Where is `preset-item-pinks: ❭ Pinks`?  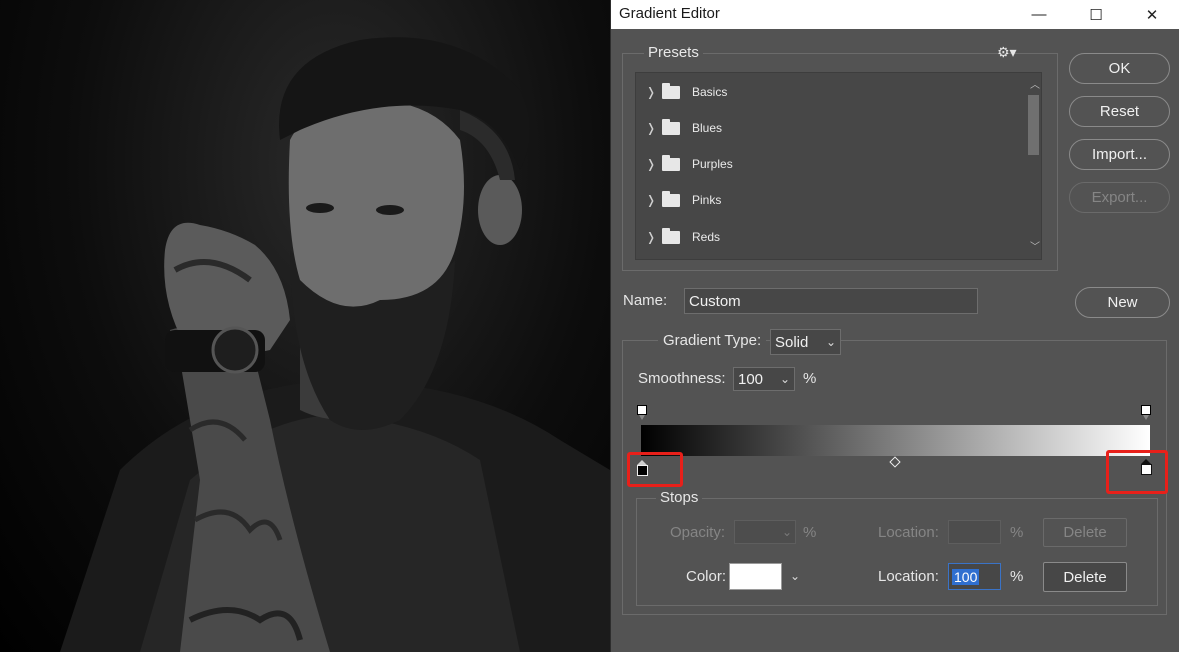 preset-item-pinks: ❭ Pinks is located at coordinates (831, 200).